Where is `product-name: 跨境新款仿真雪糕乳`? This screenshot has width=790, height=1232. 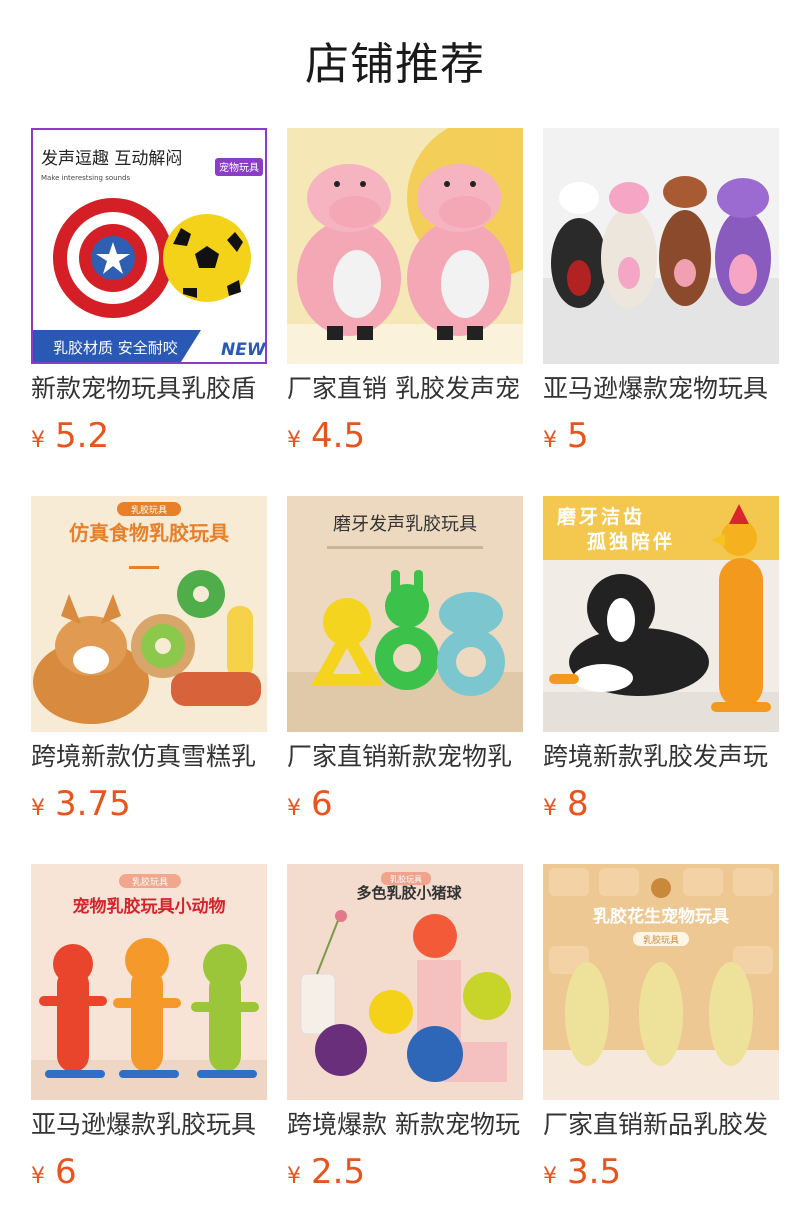 product-name: 跨境新款仿真雪糕乳 is located at coordinates (149, 757).